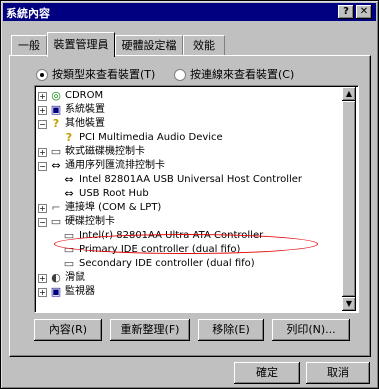 The image size is (379, 389). What do you see at coordinates (42, 75) in the screenshot?
I see `radio-checked-icon` at bounding box center [42, 75].